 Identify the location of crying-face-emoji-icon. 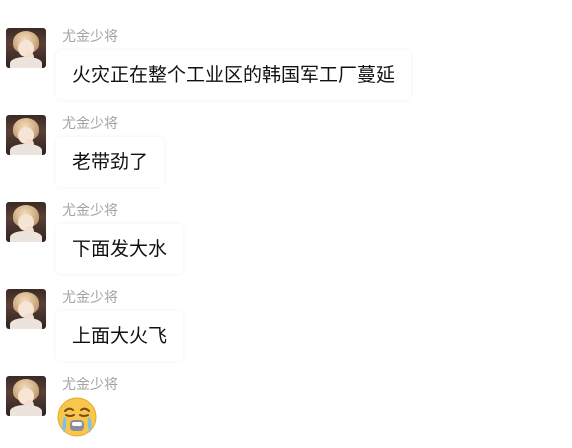
(77, 417).